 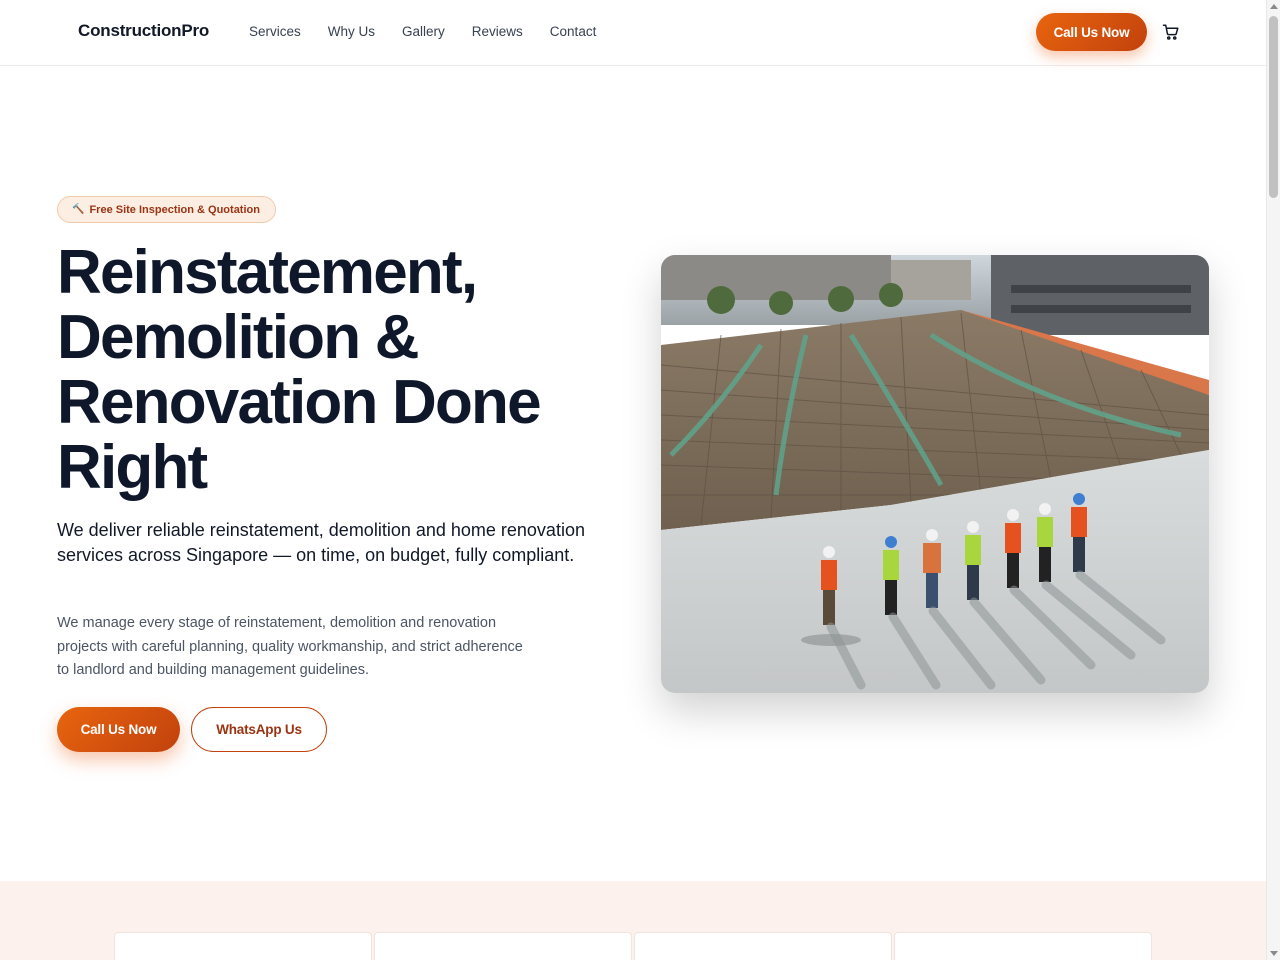 What do you see at coordinates (275, 31) in the screenshot?
I see `nav-link-services: Services` at bounding box center [275, 31].